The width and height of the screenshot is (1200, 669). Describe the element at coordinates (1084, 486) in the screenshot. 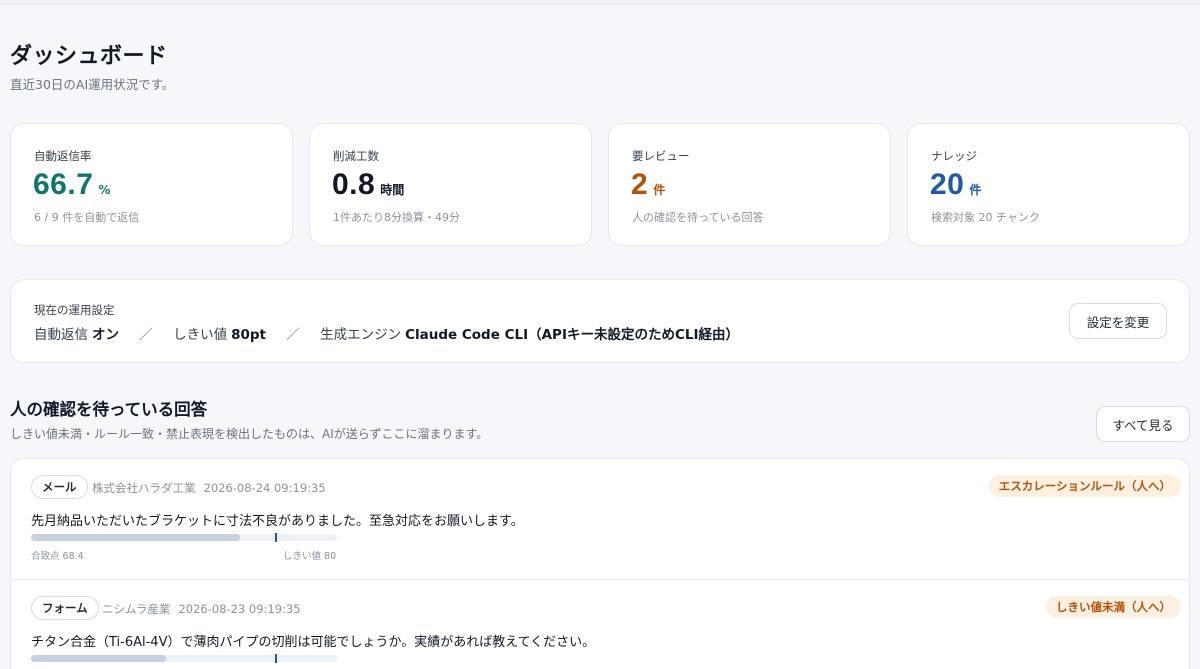

I see `reason-badge: エスカレーションルール（人へ）` at that location.